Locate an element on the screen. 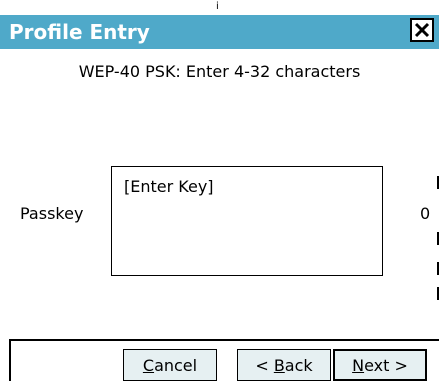 The image size is (439, 381). next-mnemonic: N is located at coordinates (358, 365).